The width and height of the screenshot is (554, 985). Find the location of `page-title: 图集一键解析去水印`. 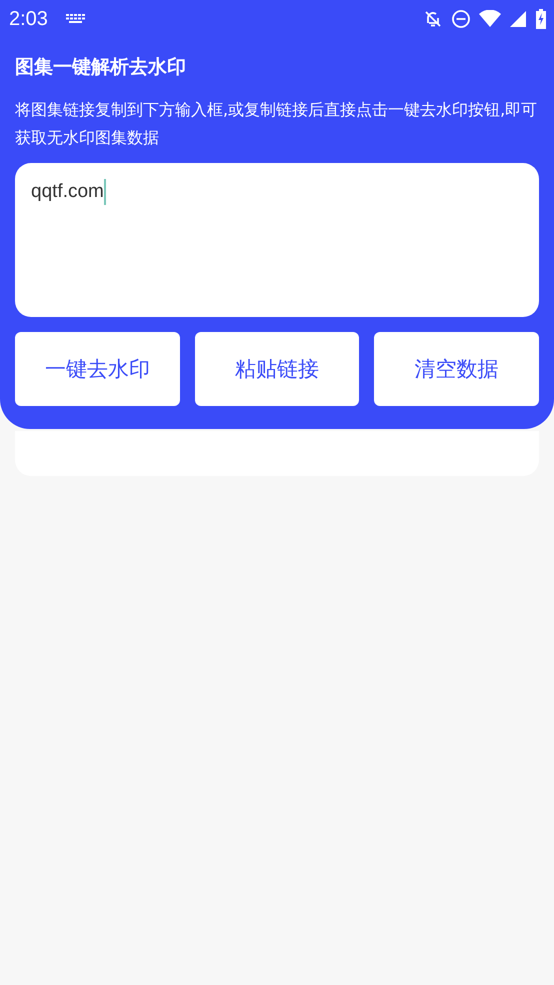

page-title: 图集一键解析去水印 is located at coordinates (101, 67).